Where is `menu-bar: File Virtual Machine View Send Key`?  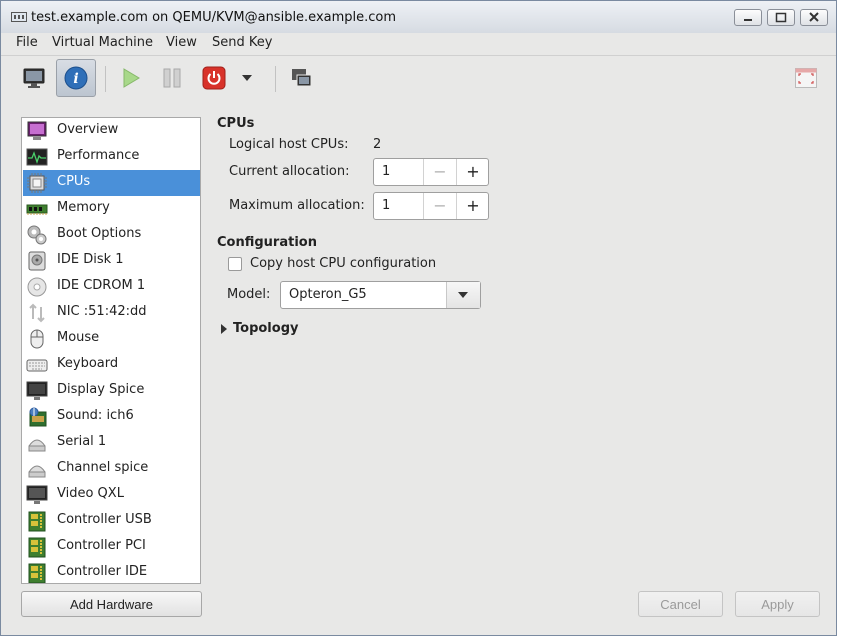
menu-bar: File Virtual Machine View Send Key is located at coordinates (418, 44).